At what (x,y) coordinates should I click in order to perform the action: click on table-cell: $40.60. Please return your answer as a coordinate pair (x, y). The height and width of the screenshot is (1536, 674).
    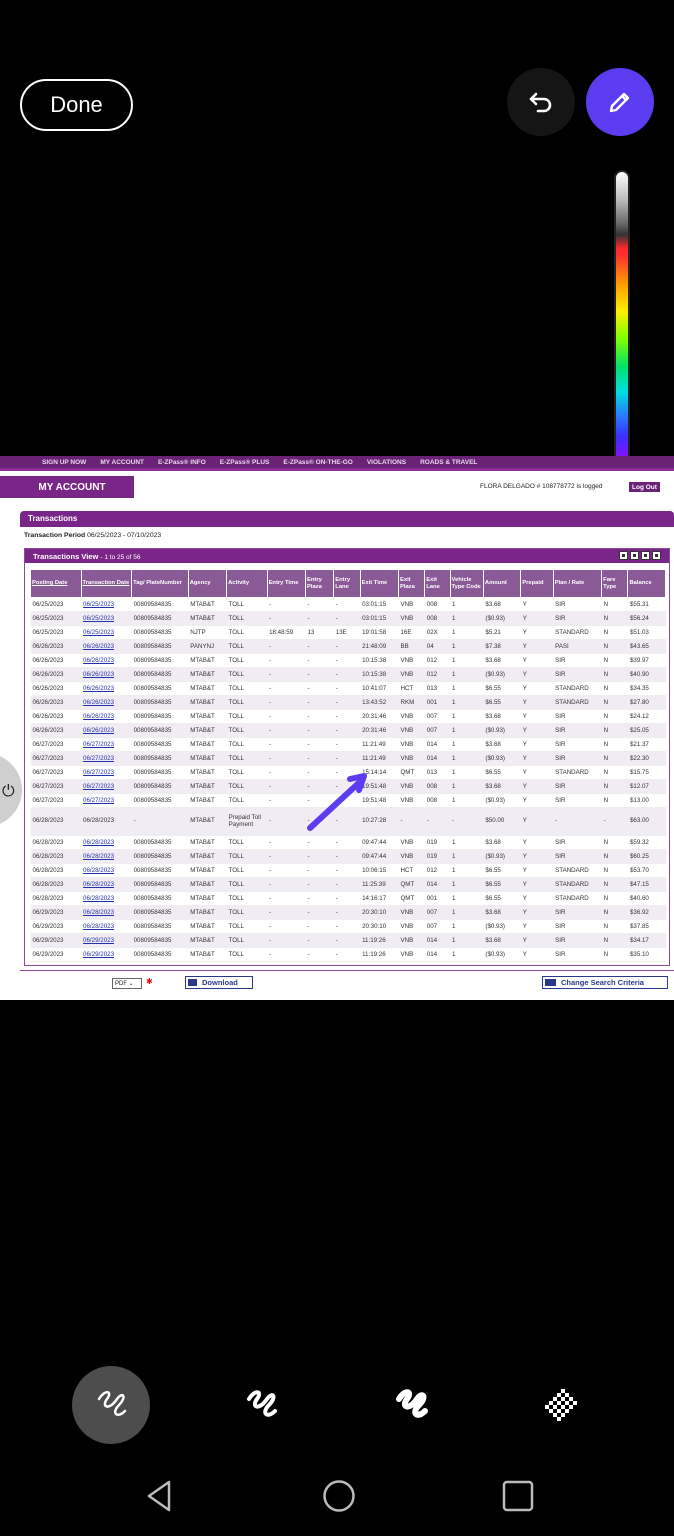
    Looking at the image, I should click on (646, 898).